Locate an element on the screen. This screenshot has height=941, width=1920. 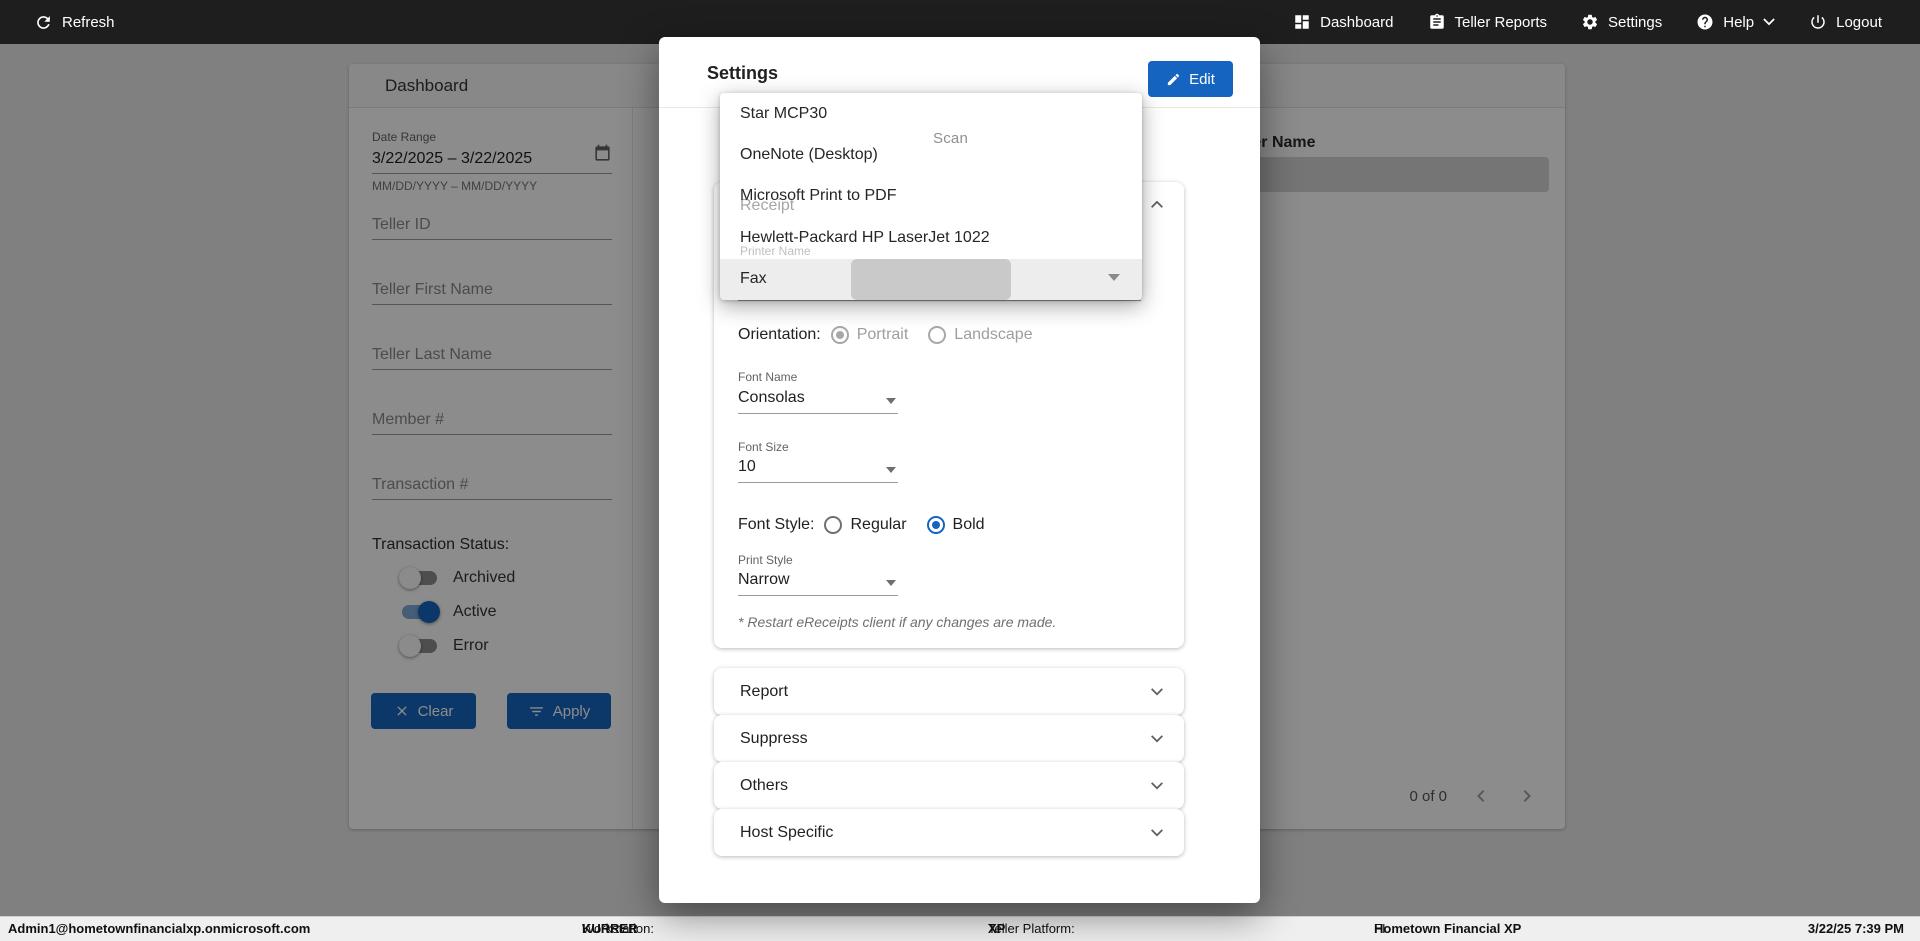
host-specific-section-header: Host Specific is located at coordinates (949, 832).